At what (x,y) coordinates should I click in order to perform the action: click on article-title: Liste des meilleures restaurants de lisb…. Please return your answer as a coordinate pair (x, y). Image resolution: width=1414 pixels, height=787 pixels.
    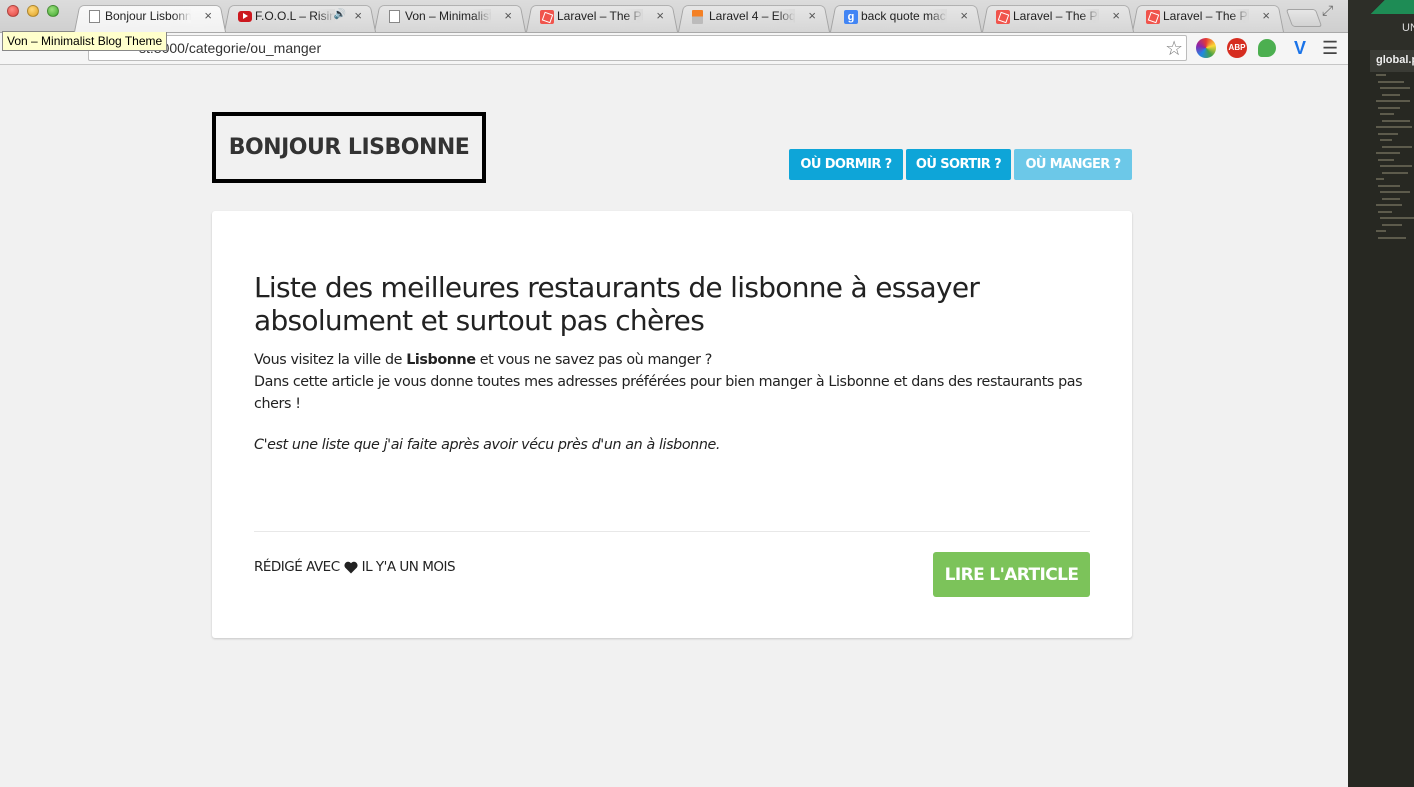
    Looking at the image, I should click on (664, 304).